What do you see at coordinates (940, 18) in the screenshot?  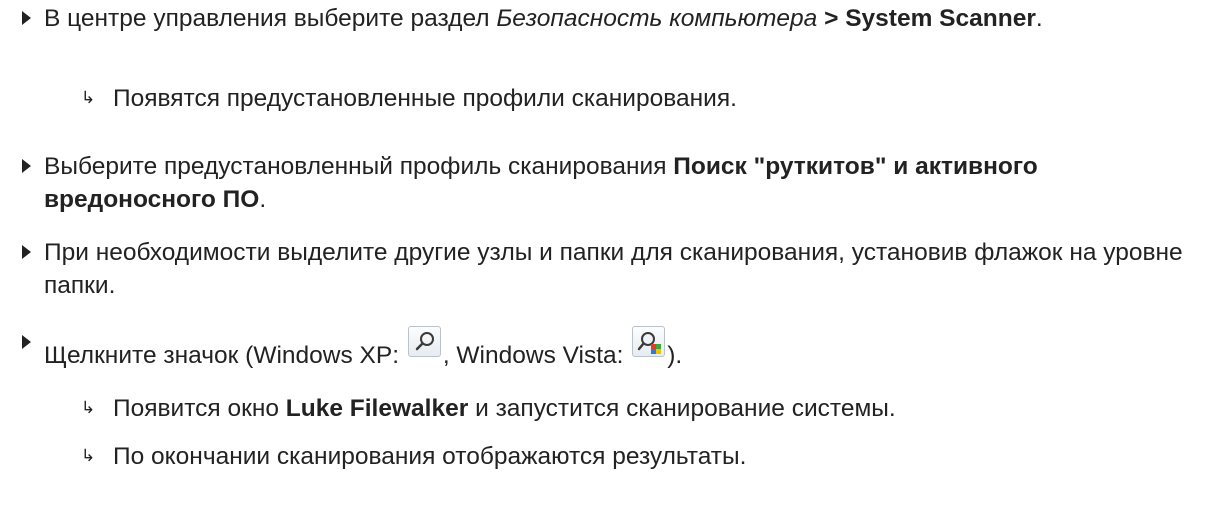 I see `system-scanner-label: System Scanner` at bounding box center [940, 18].